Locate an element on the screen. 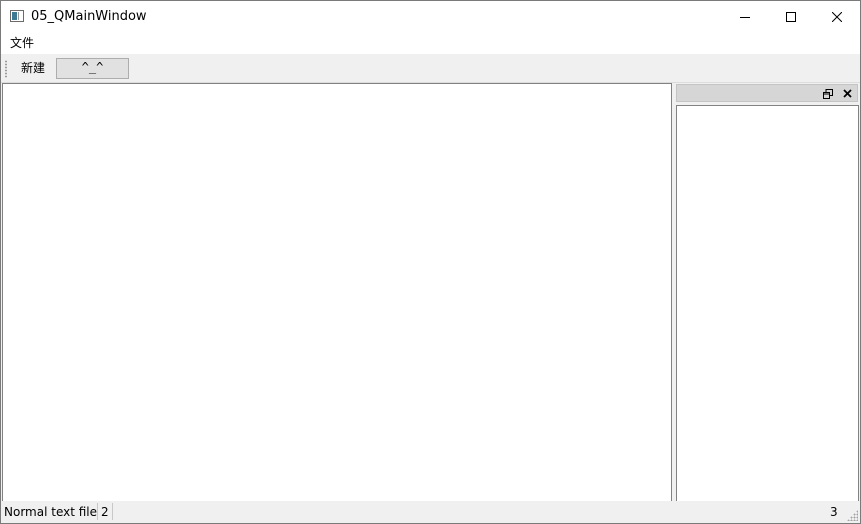  face-button: ^_^ is located at coordinates (92, 68).